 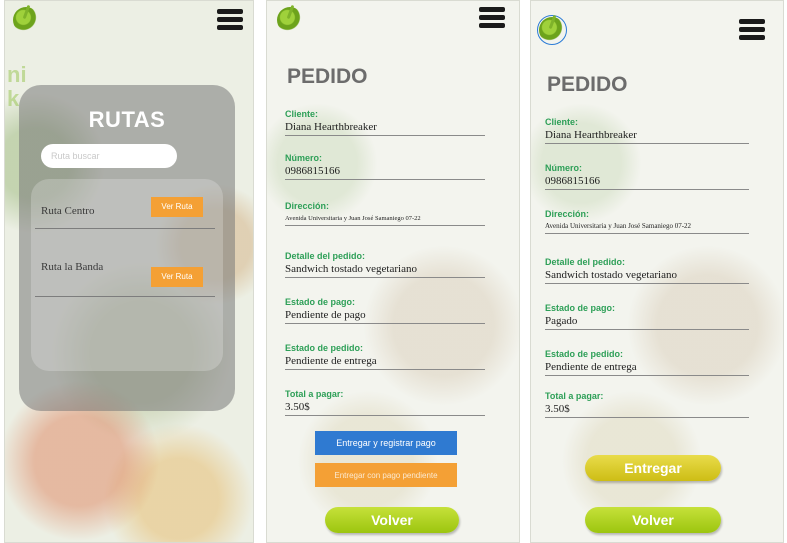 I want to click on deliver-and-register-payment-button: Entregar y registrar pago, so click(x=386, y=443).